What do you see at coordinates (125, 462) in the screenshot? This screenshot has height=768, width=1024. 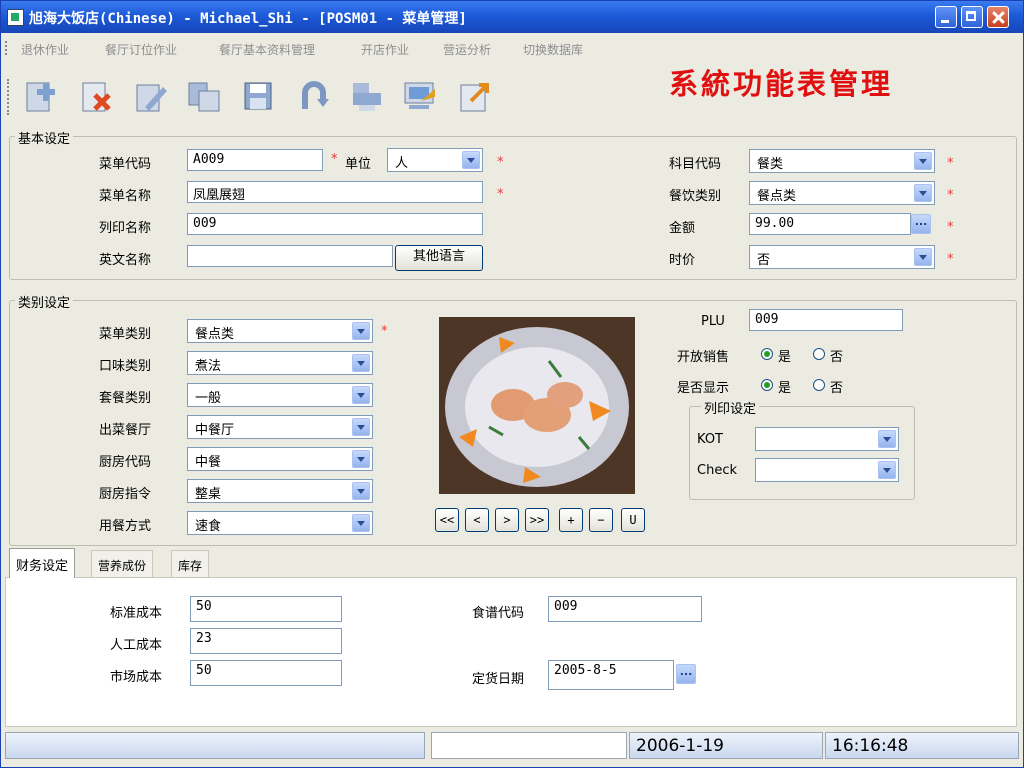 I see `category-label-kitchen-code: 厨房代码` at bounding box center [125, 462].